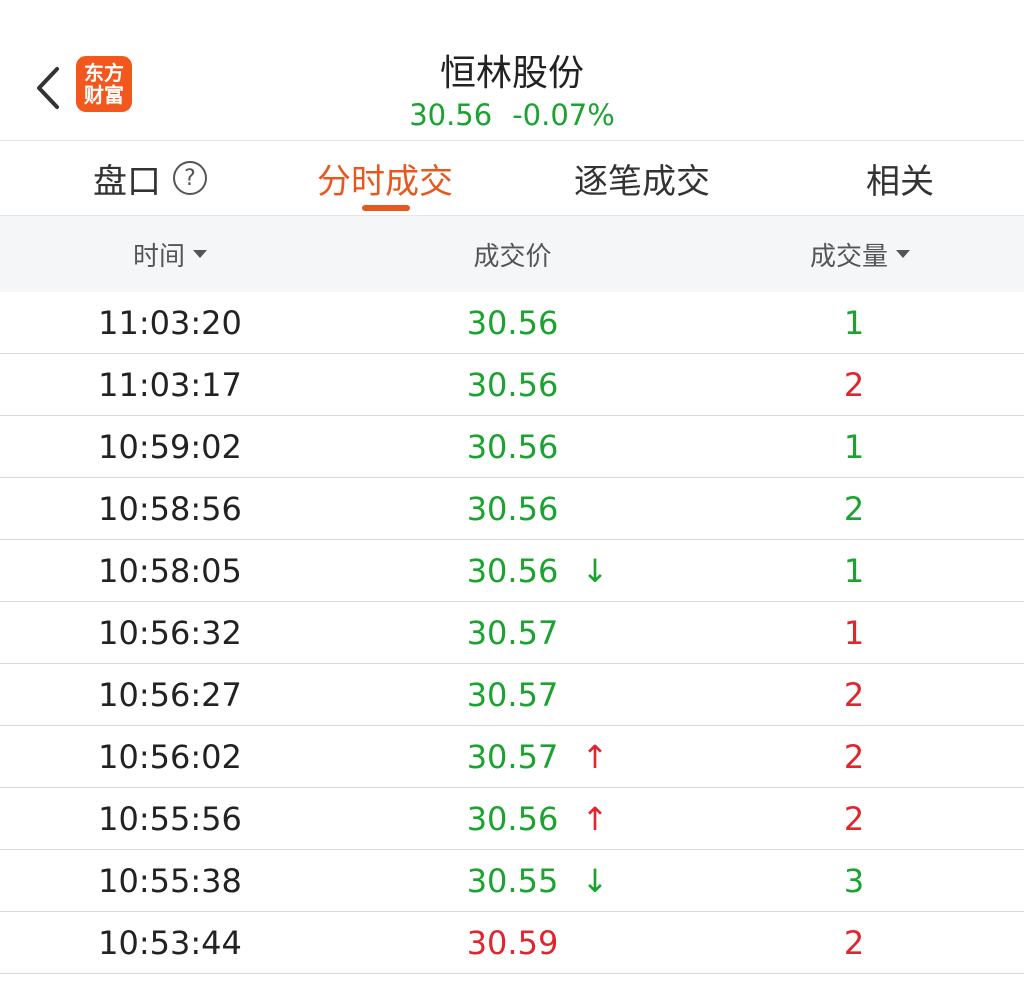  What do you see at coordinates (170, 570) in the screenshot?
I see `trade-time: 10:58:05` at bounding box center [170, 570].